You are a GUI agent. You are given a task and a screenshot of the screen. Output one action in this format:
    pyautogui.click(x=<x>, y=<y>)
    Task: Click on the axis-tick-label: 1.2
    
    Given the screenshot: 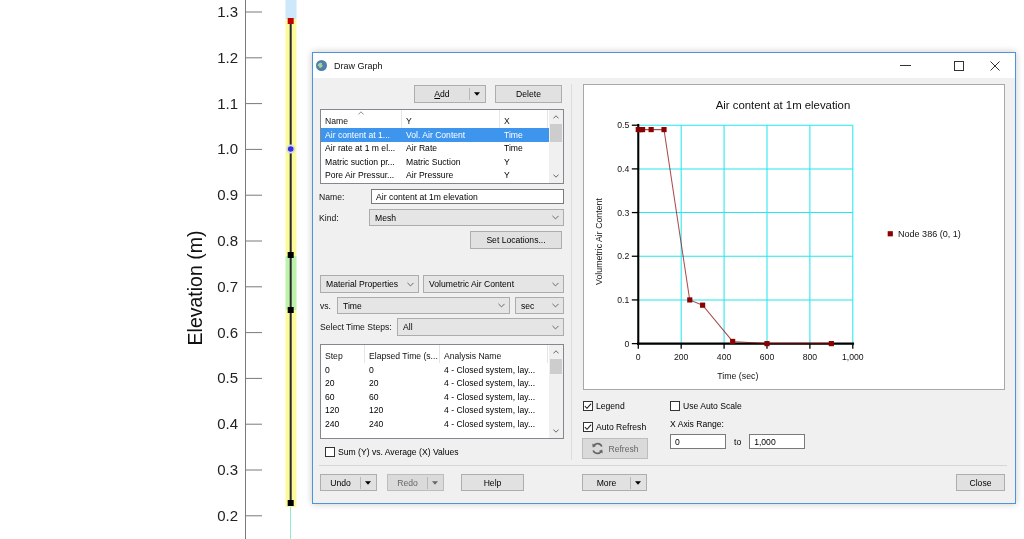 What is the action you would take?
    pyautogui.click(x=227, y=57)
    